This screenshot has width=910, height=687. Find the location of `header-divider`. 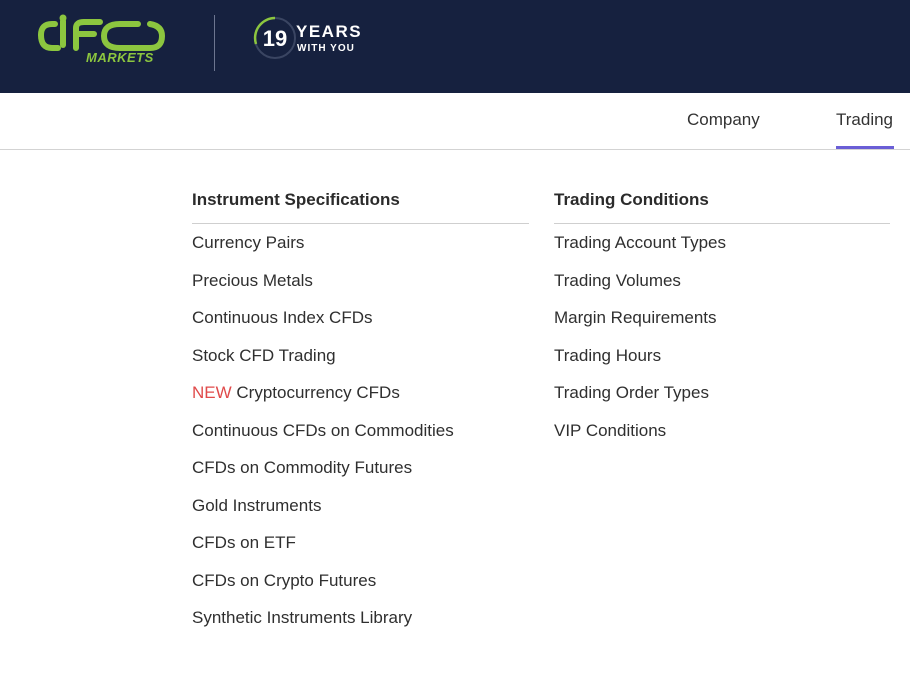

header-divider is located at coordinates (214, 43).